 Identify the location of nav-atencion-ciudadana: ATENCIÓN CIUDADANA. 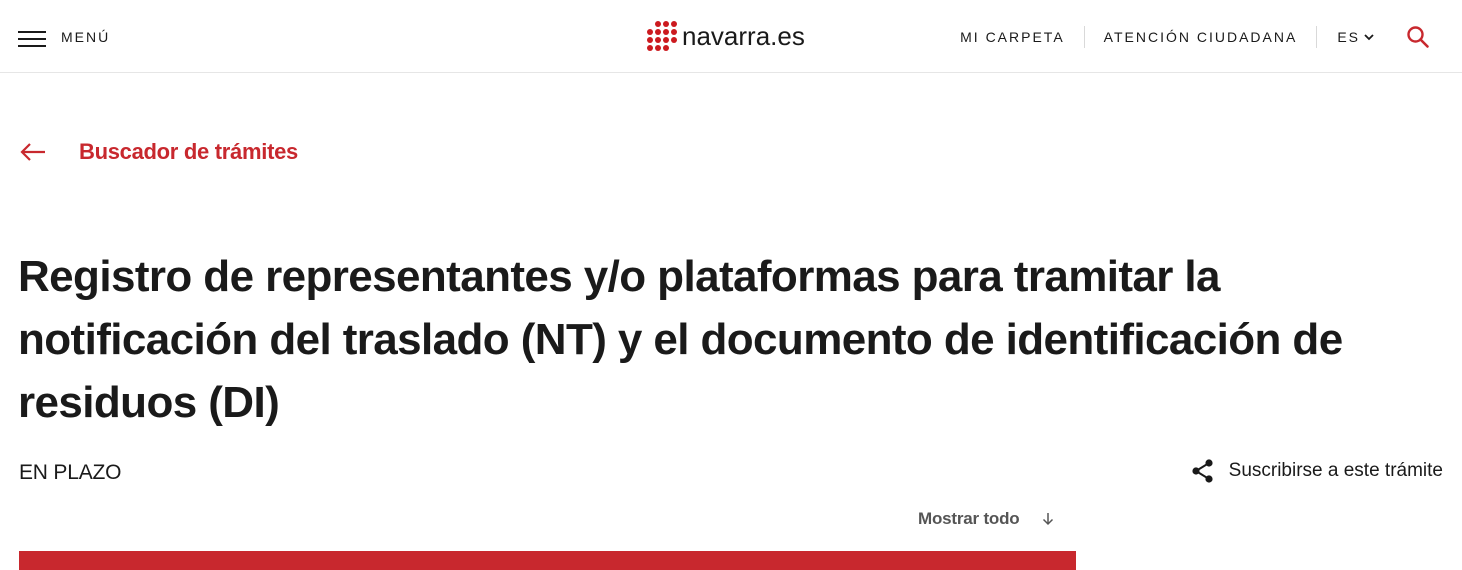
(1201, 37).